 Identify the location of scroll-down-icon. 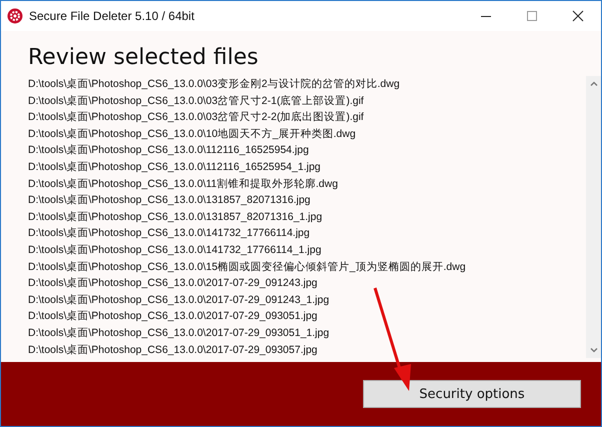
(593, 350).